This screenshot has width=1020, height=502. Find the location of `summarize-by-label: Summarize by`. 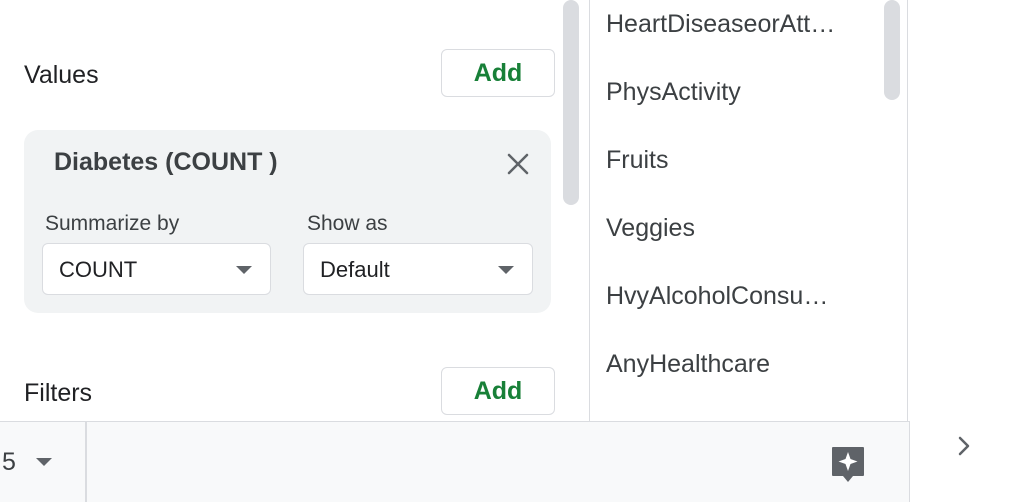

summarize-by-label: Summarize by is located at coordinates (112, 223).